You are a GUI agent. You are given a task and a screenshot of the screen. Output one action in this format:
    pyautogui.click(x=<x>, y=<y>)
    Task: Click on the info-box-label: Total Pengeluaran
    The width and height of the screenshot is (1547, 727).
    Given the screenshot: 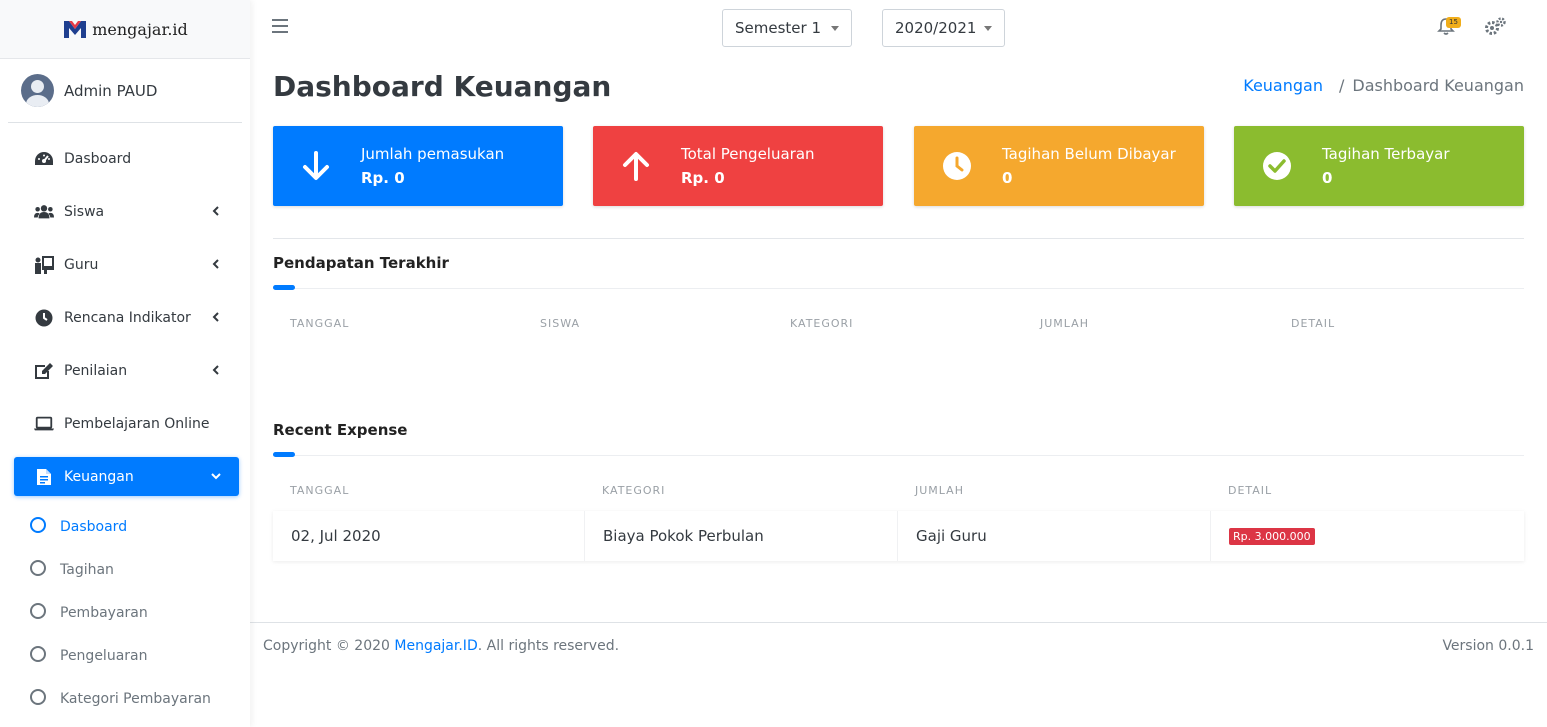 What is the action you would take?
    pyautogui.click(x=748, y=154)
    